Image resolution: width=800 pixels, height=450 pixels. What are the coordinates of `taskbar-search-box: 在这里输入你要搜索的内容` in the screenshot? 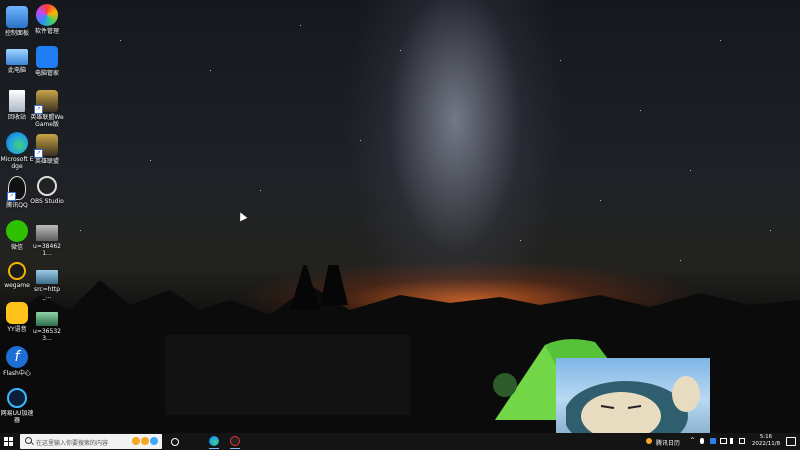 It's located at (91, 441).